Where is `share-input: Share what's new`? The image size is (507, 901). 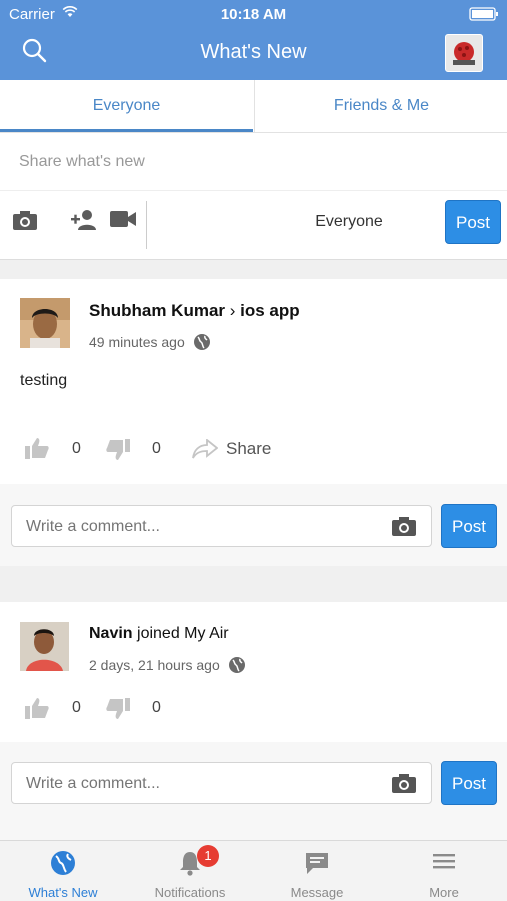 share-input: Share what's new is located at coordinates (253, 162).